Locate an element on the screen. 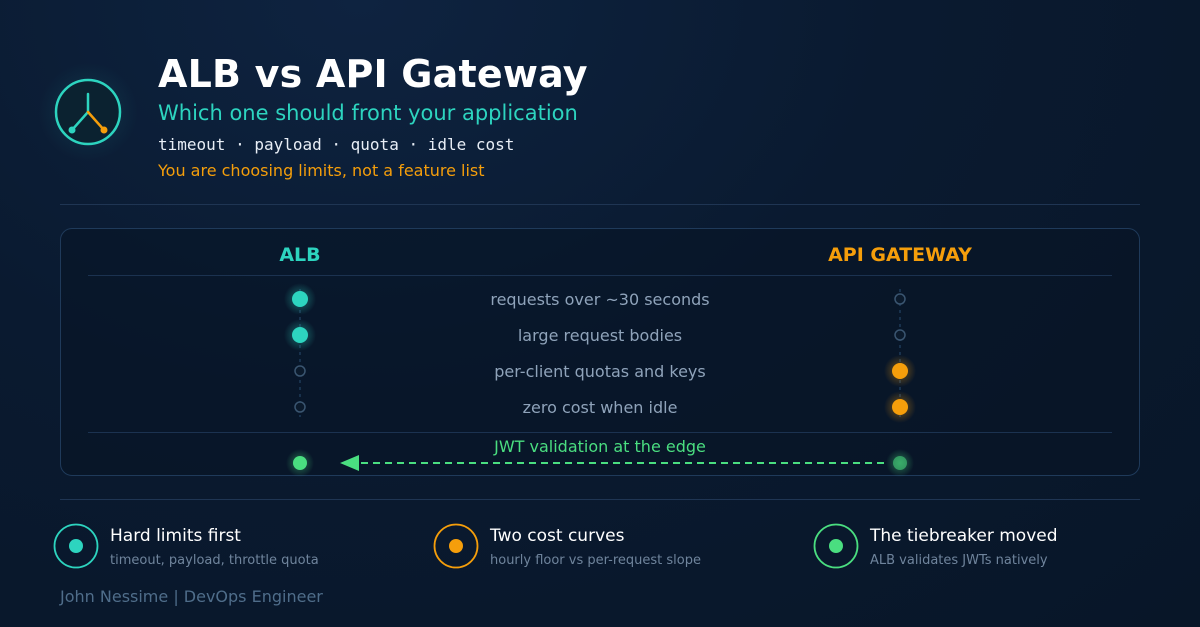  jwt-origin-marker is located at coordinates (900, 463).